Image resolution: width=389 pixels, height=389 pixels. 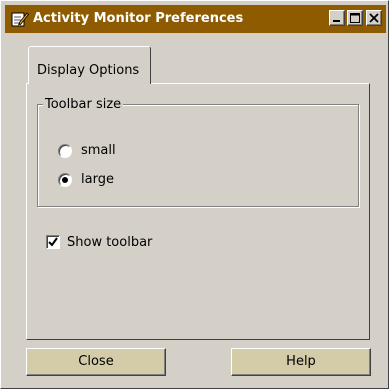 I want to click on show-toolbar-label: Show toolbar, so click(x=109, y=242).